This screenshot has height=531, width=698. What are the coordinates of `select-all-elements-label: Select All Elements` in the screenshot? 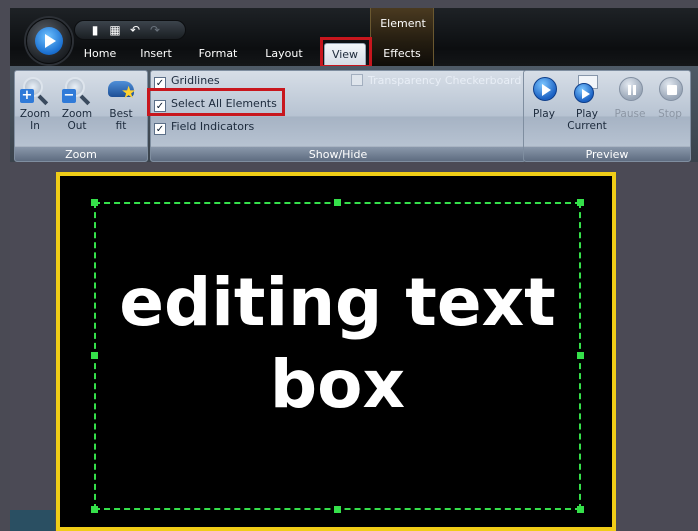 It's located at (224, 103).